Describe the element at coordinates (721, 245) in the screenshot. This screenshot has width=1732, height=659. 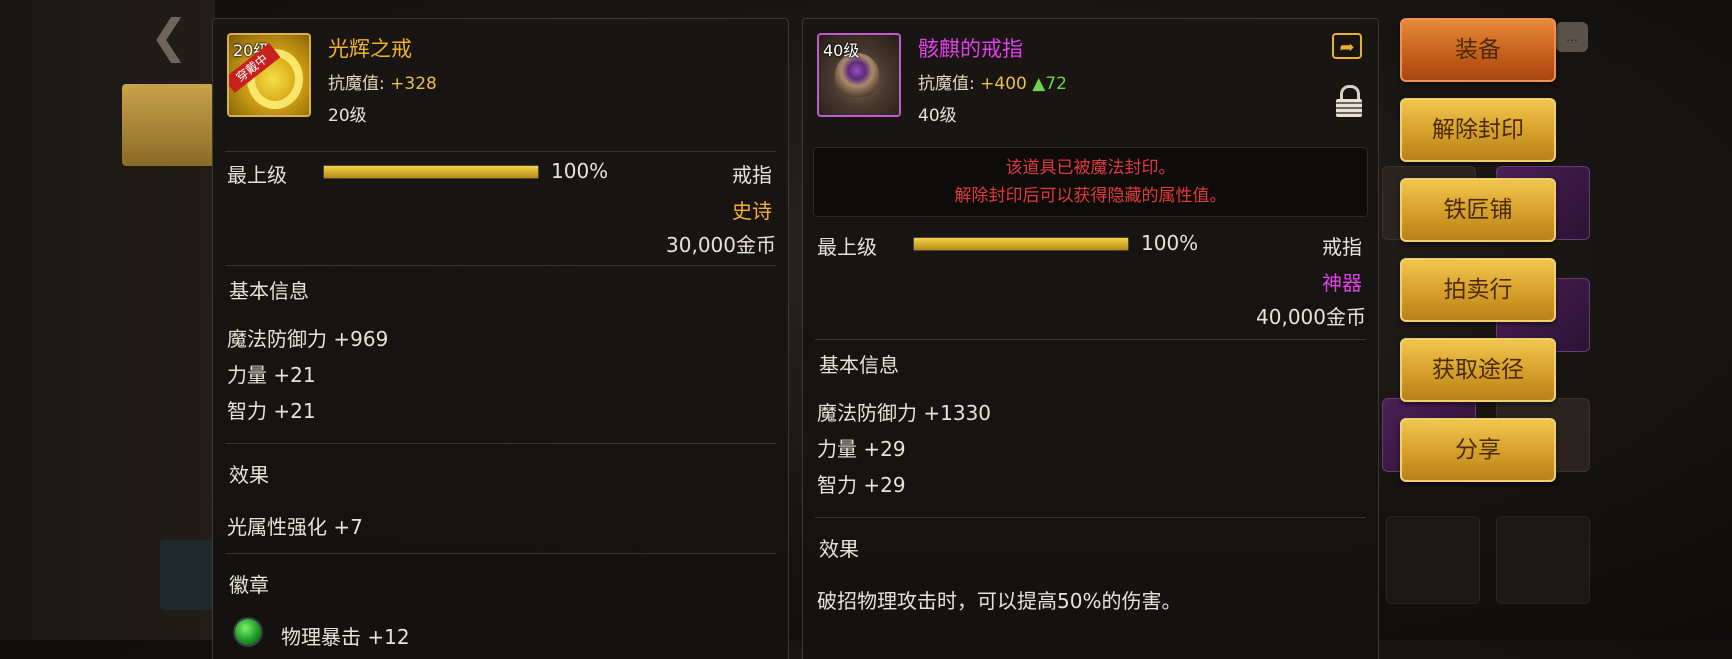
I see `item-price: 30,000金币` at that location.